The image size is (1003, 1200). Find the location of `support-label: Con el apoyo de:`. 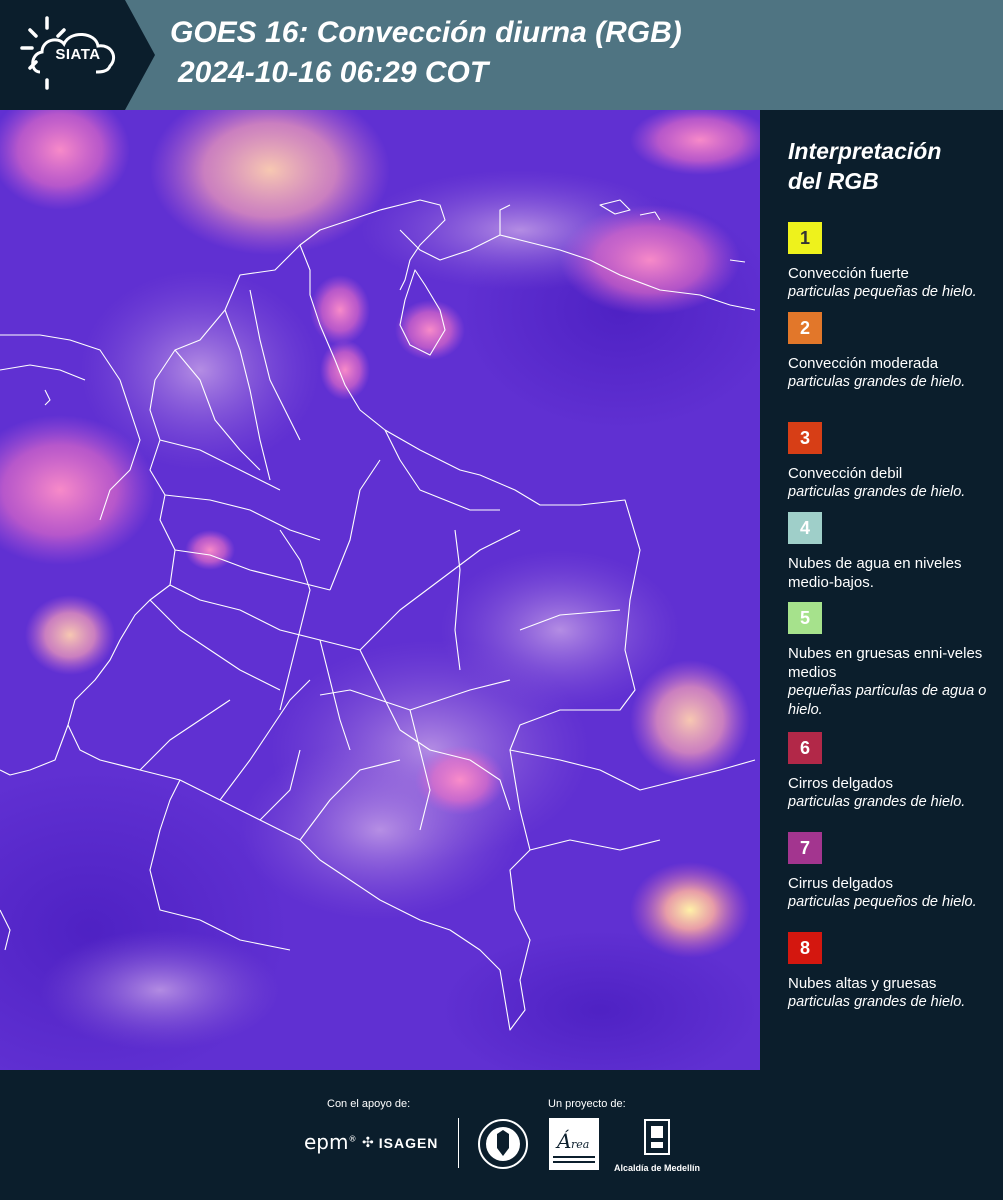

support-label: Con el apoyo de: is located at coordinates (369, 1104).